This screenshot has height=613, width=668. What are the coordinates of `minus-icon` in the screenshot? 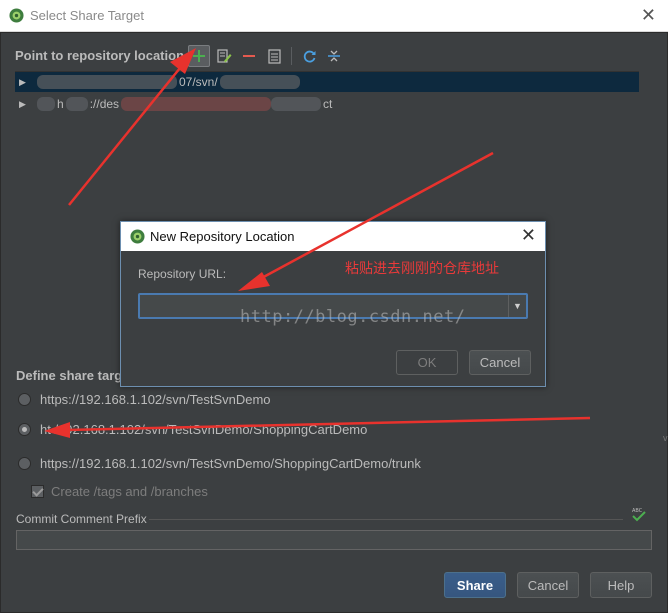 It's located at (249, 56).